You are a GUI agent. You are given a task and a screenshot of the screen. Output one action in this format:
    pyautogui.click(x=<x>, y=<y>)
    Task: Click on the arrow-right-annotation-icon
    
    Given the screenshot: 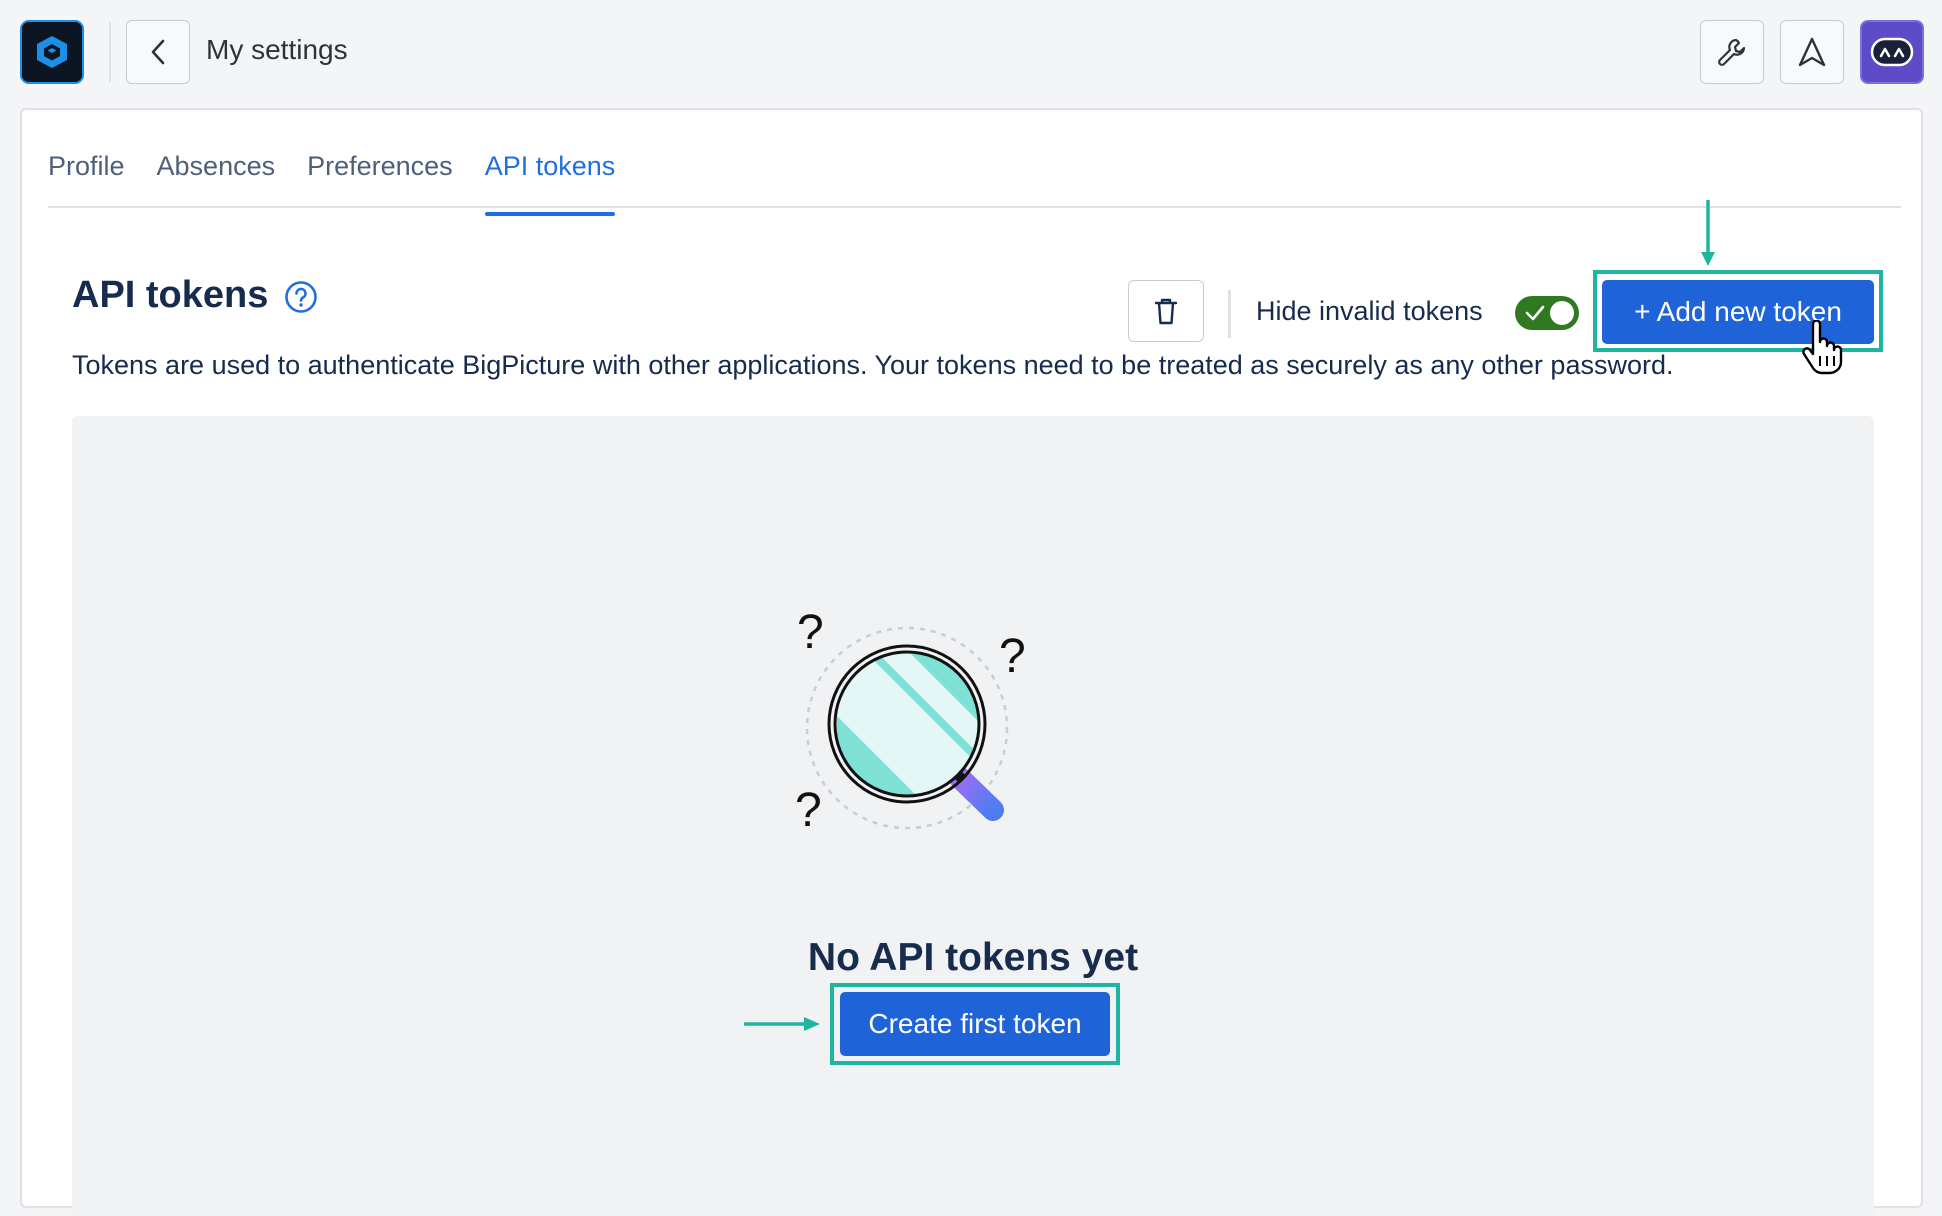 What is the action you would take?
    pyautogui.click(x=782, y=1024)
    